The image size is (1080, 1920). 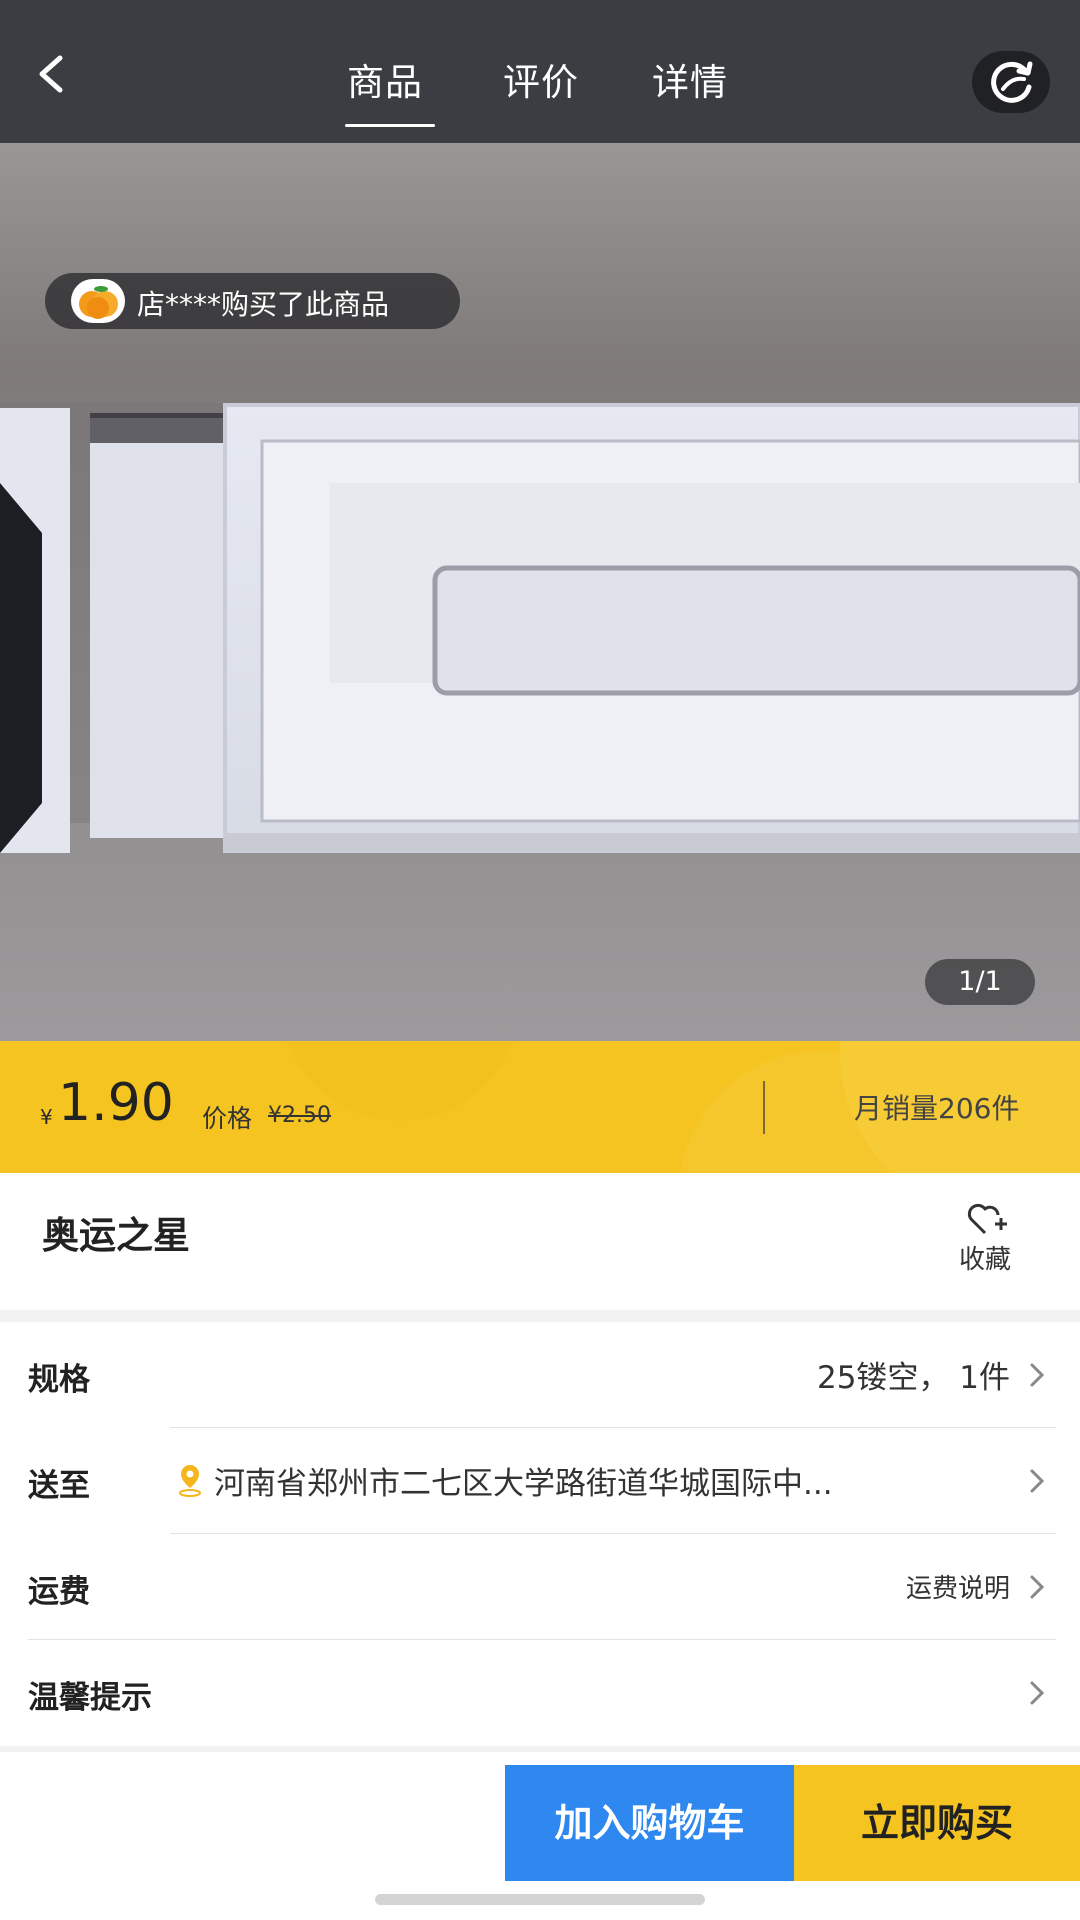 What do you see at coordinates (390, 125) in the screenshot?
I see `active-tab-indicator` at bounding box center [390, 125].